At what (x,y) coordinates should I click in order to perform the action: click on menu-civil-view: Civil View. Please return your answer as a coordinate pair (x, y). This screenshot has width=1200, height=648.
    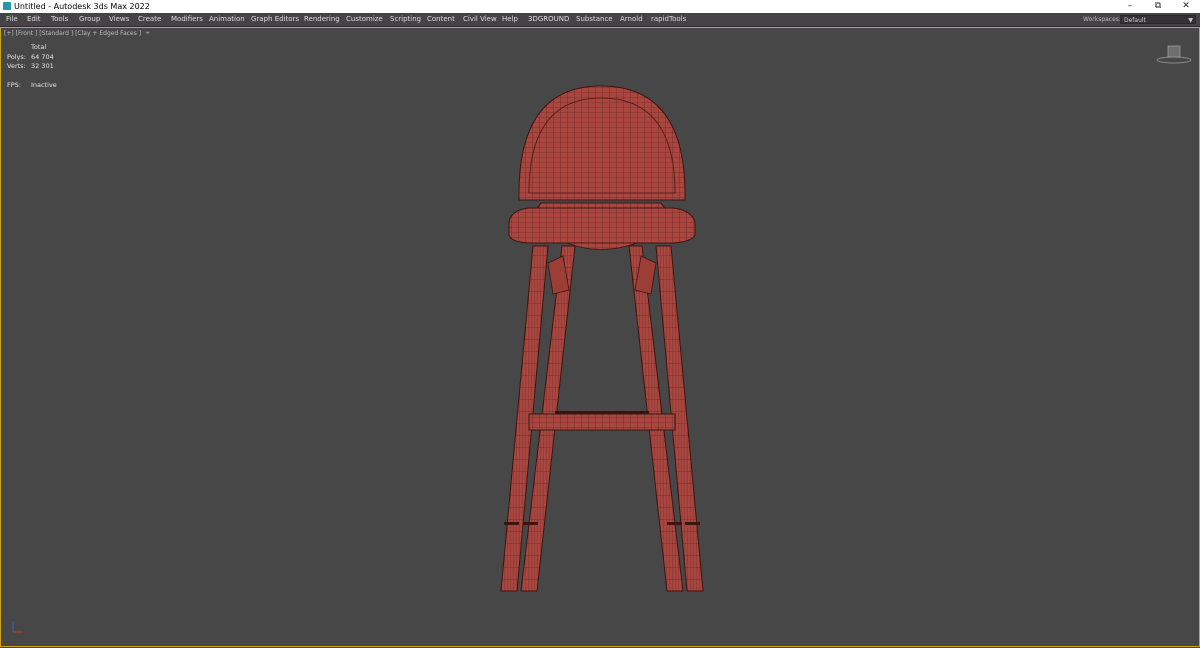
    Looking at the image, I should click on (480, 19).